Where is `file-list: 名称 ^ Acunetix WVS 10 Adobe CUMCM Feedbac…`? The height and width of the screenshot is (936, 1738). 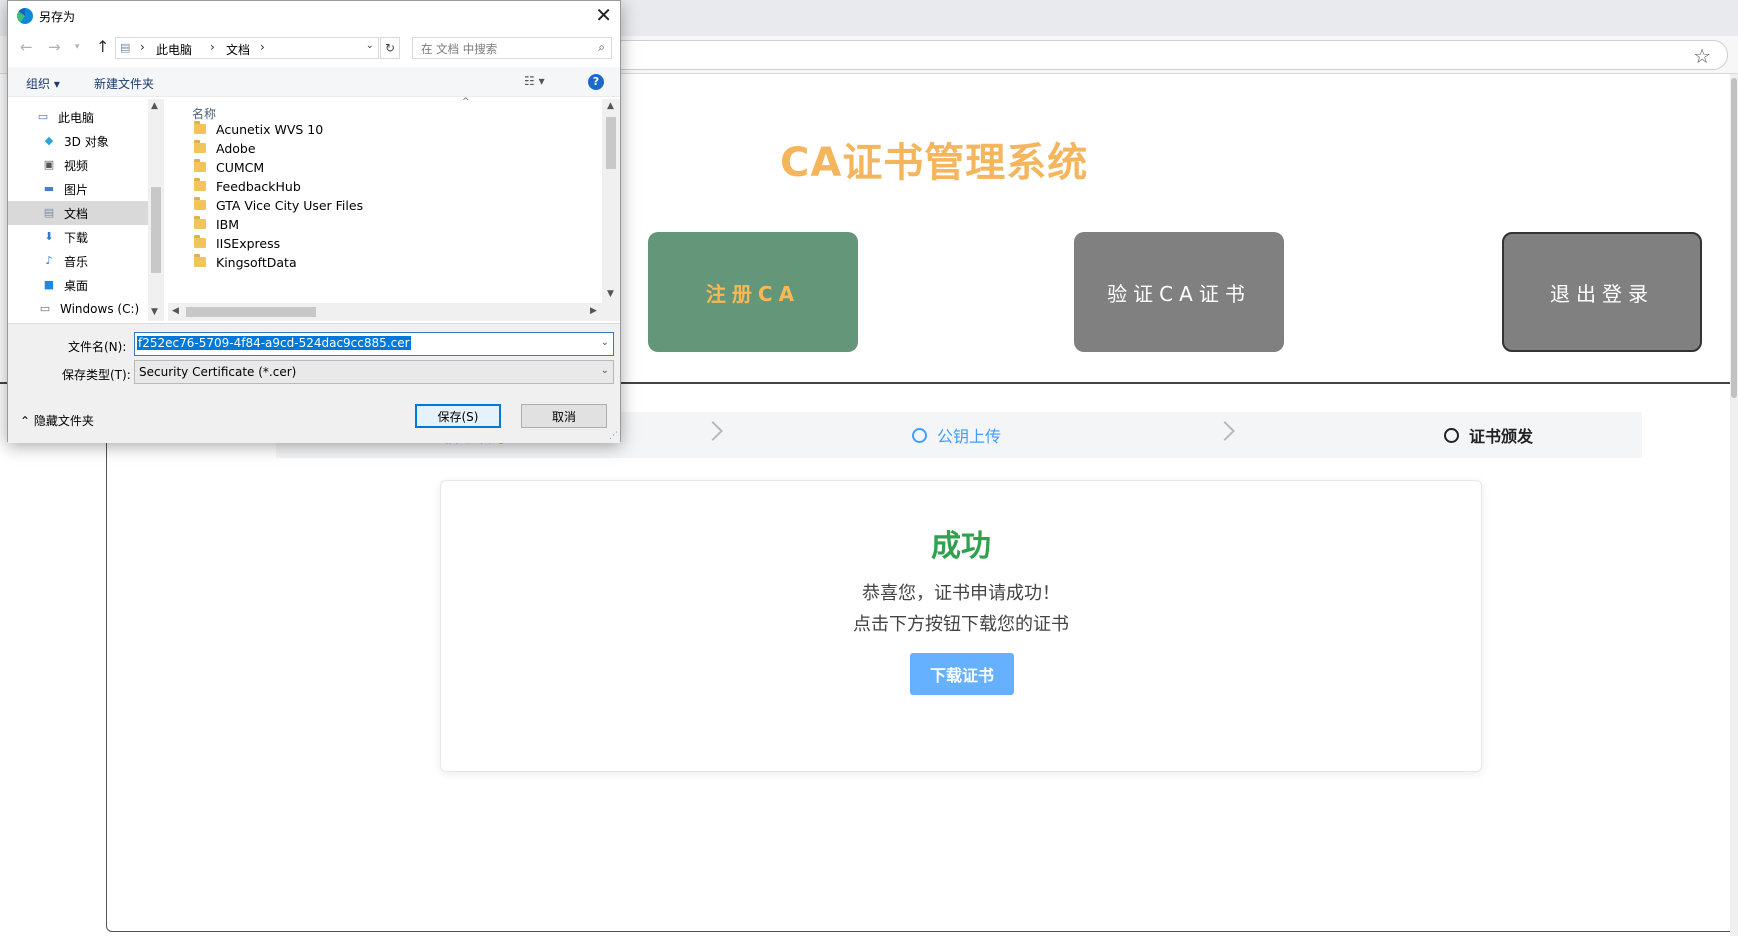 file-list: 名称 ^ Acunetix WVS 10 Adobe CUMCM Feedbac… is located at coordinates (394, 209).